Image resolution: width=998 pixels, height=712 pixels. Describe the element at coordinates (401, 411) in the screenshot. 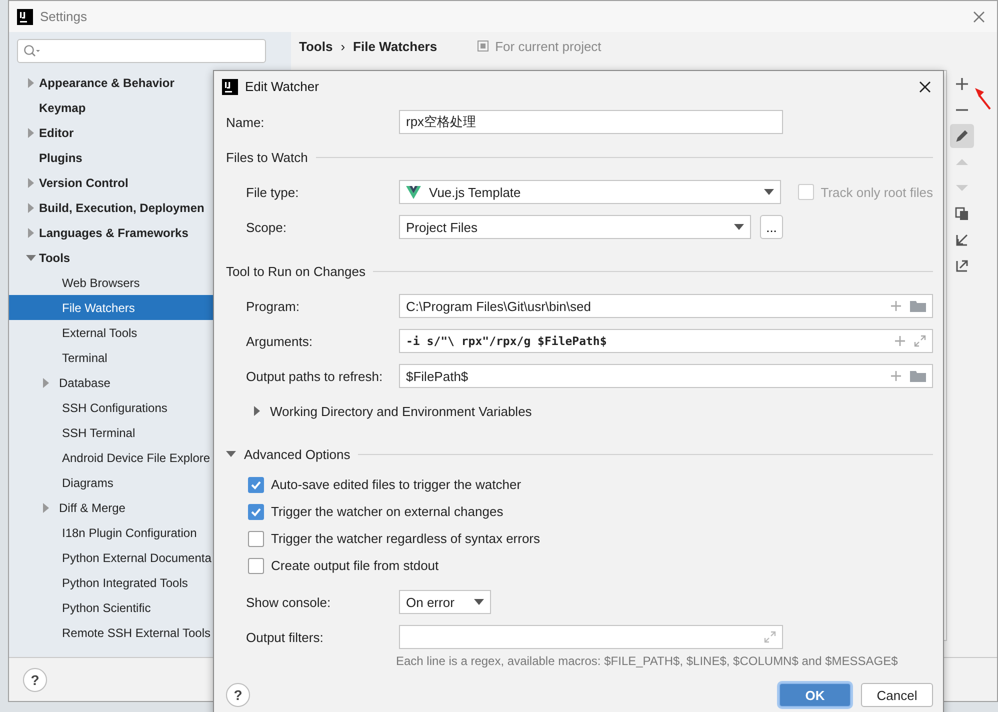

I see `collapsible-title: Working Directory and Environment Variables` at that location.